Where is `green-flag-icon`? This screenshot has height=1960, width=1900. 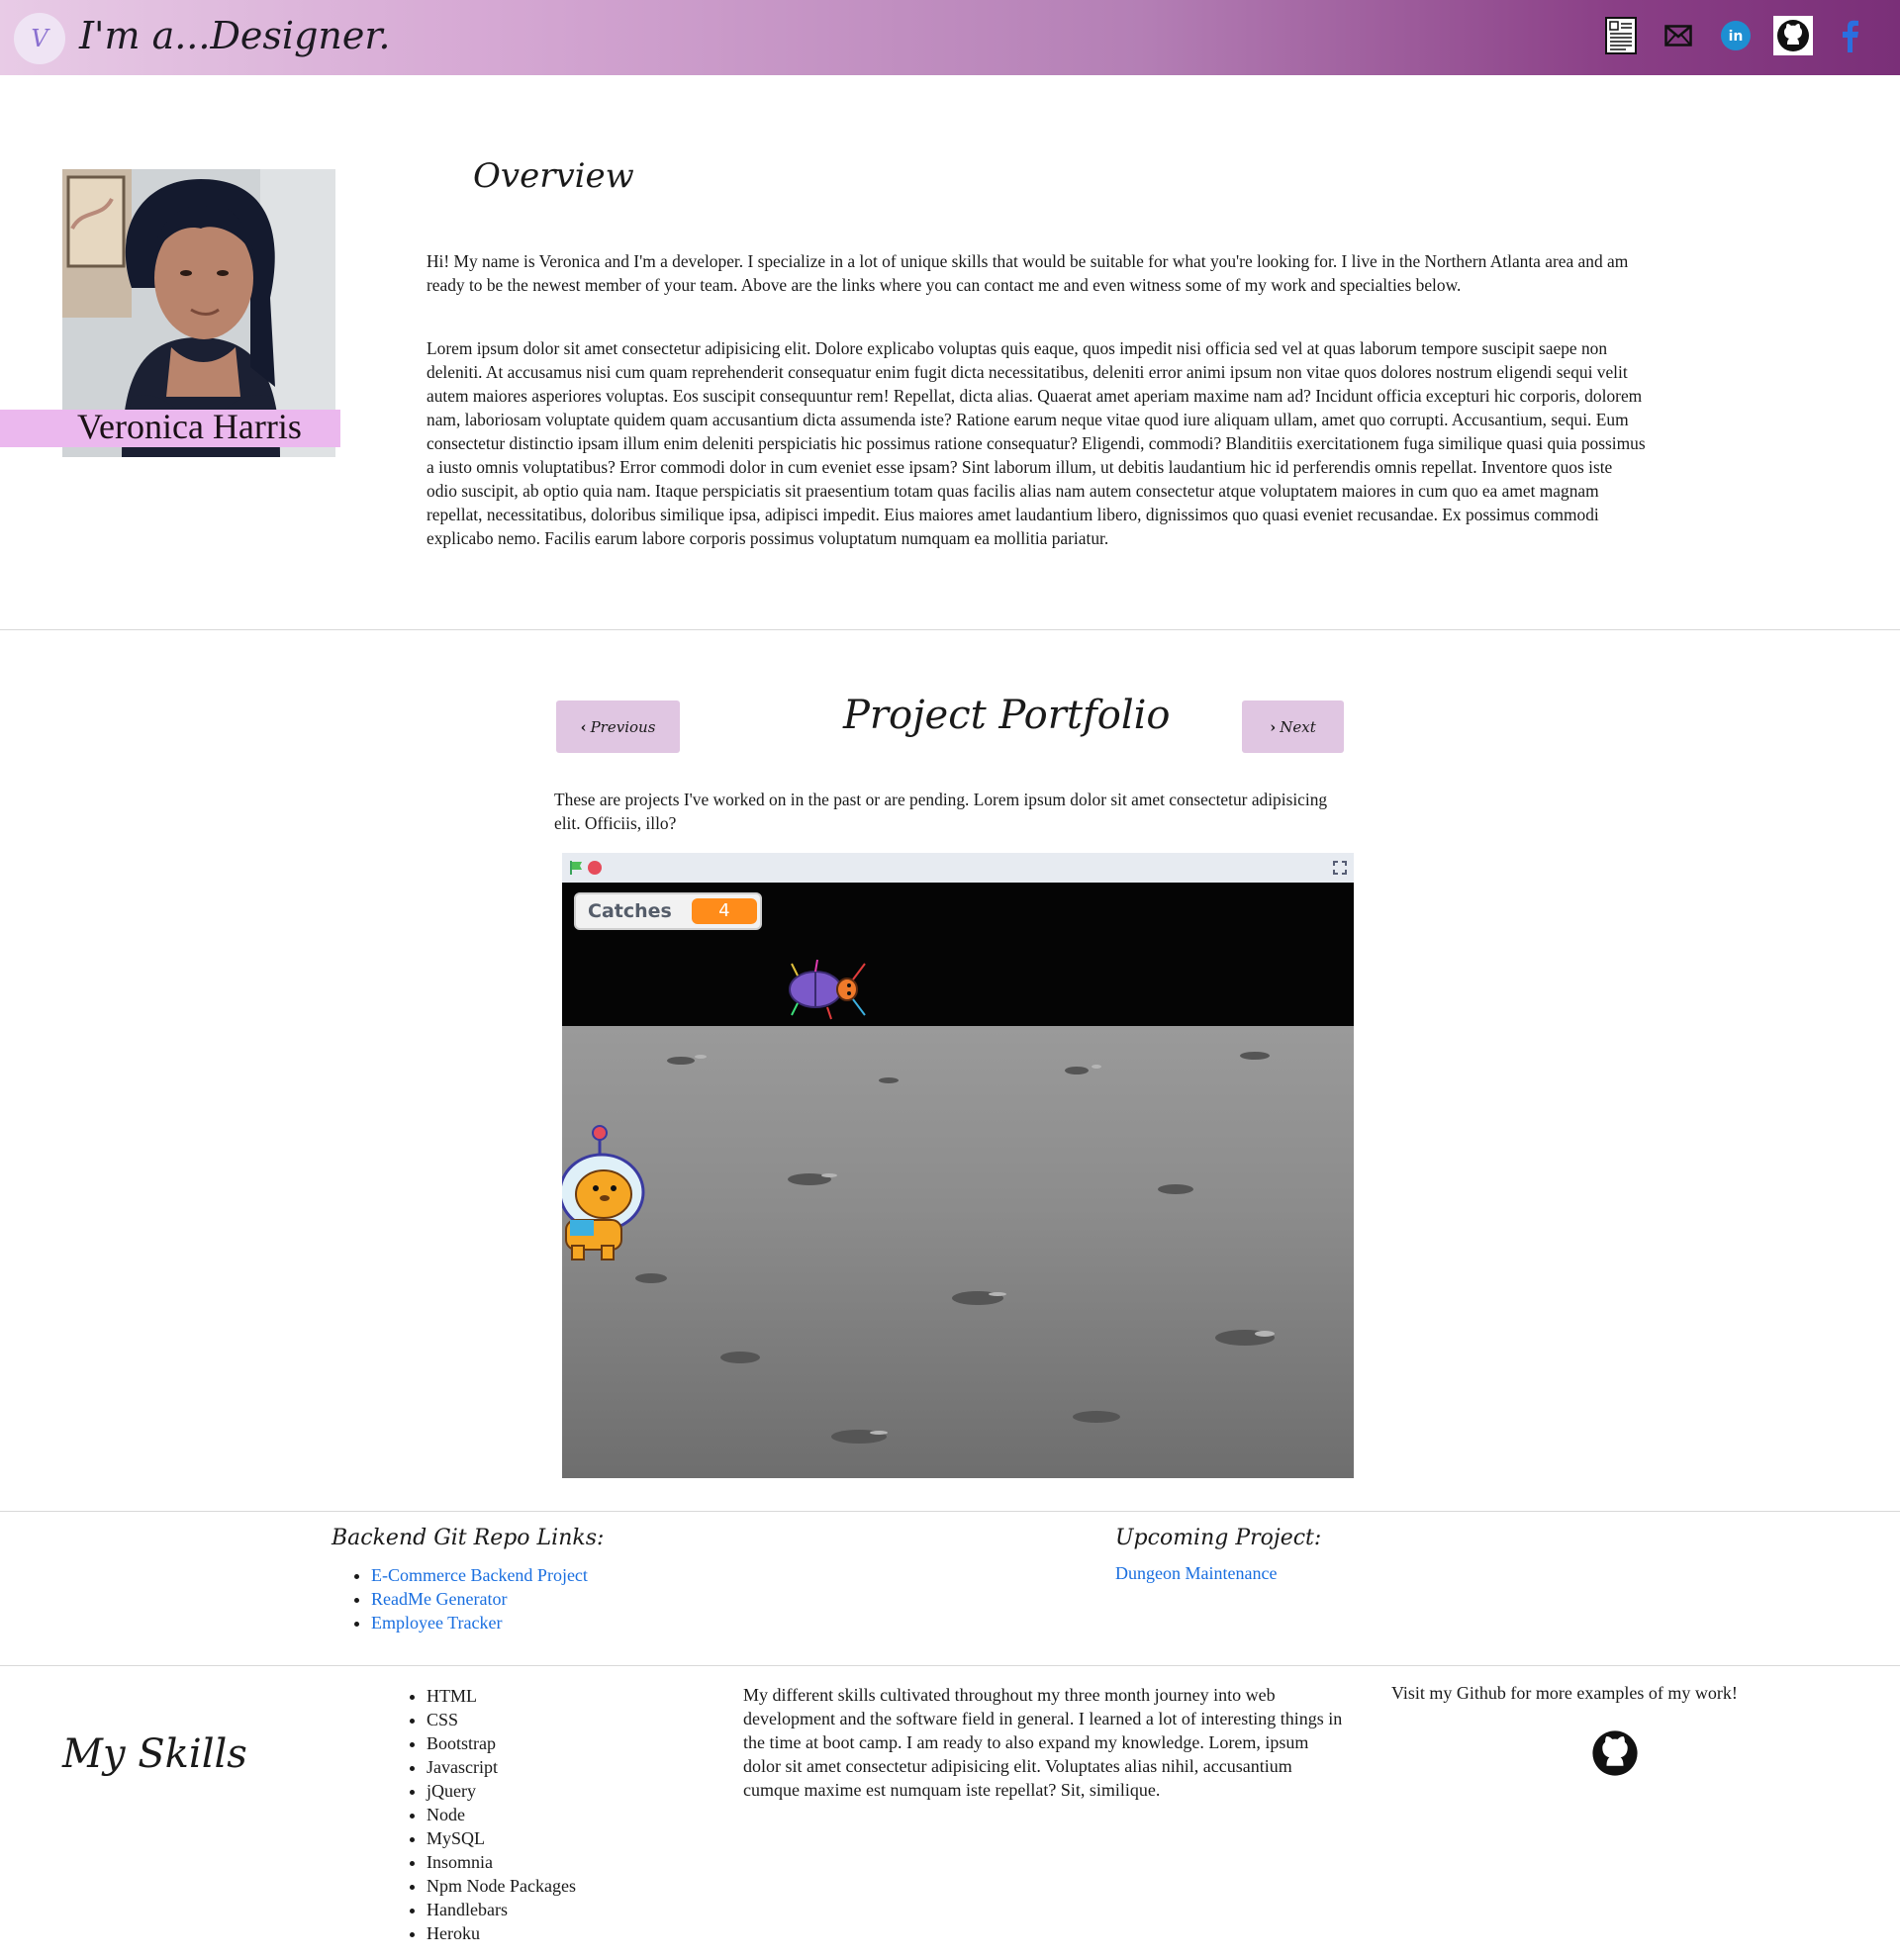
green-flag-icon is located at coordinates (576, 868).